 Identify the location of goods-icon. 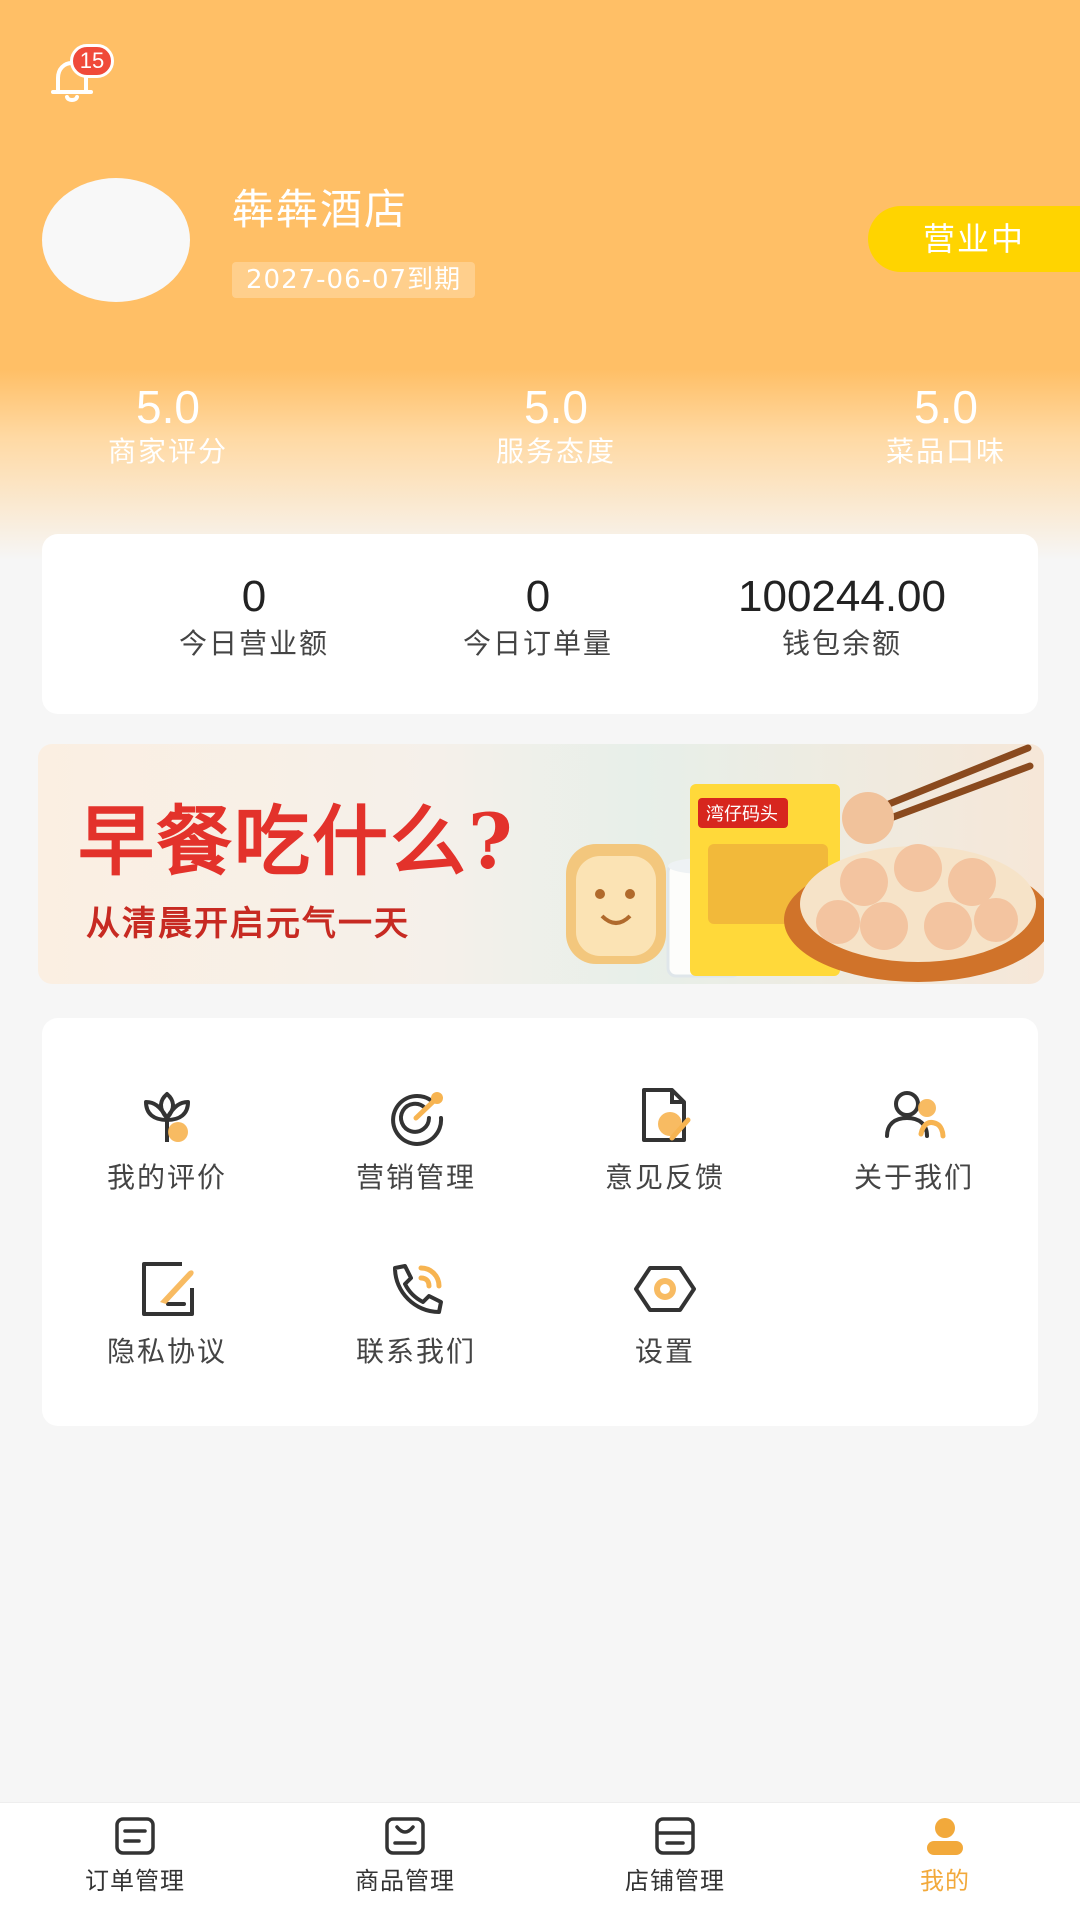
(405, 1836).